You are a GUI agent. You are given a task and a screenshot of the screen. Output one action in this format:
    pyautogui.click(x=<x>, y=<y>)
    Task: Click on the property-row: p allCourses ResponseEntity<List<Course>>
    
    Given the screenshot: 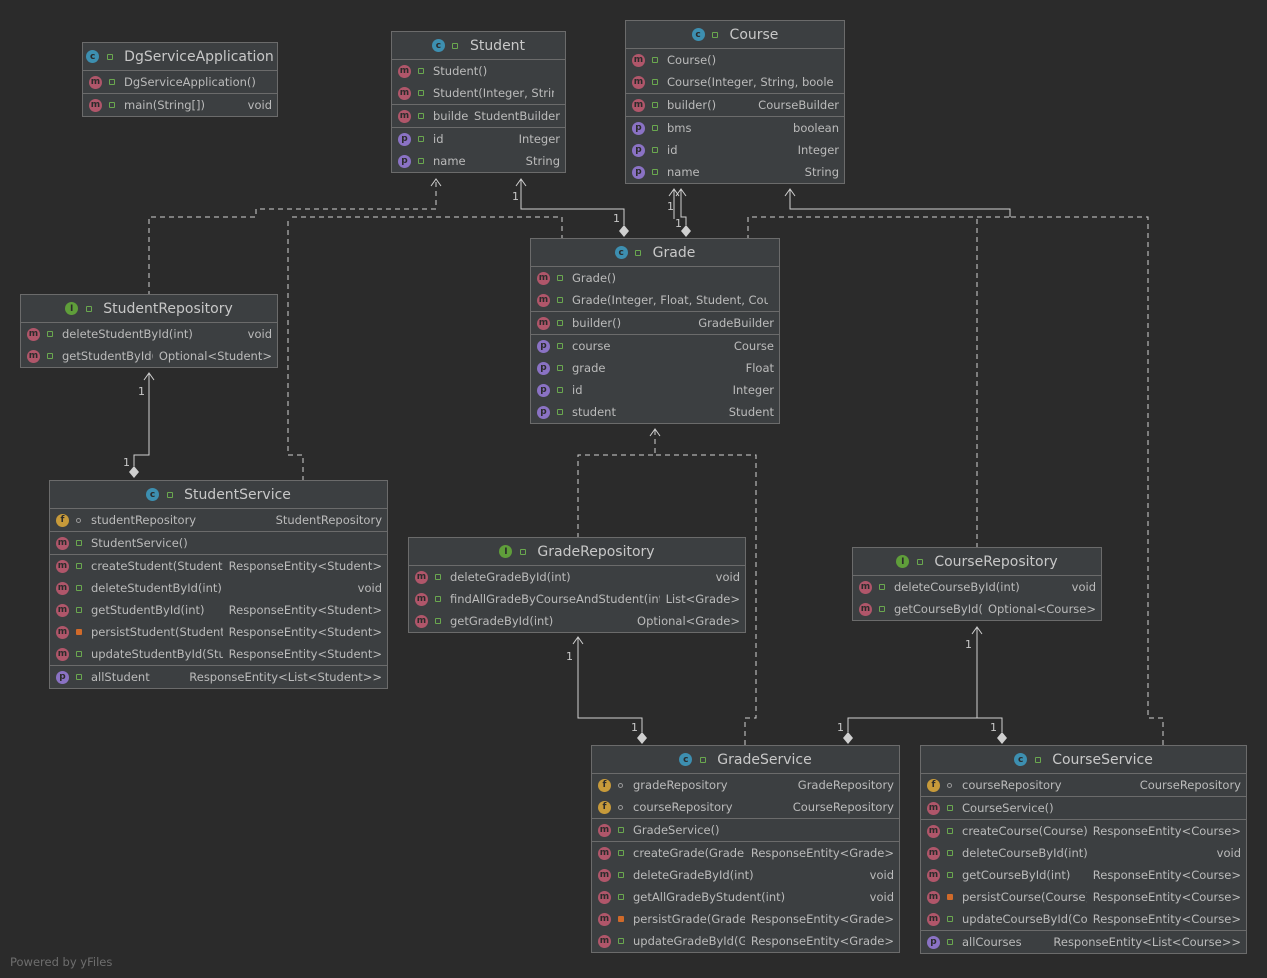 What is the action you would take?
    pyautogui.click(x=1083, y=942)
    